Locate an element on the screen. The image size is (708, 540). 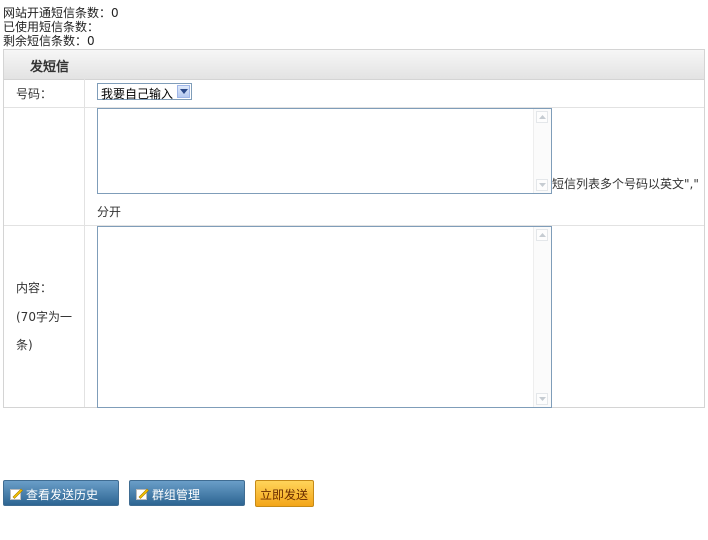
send-now-button: 立即发送 is located at coordinates (284, 493).